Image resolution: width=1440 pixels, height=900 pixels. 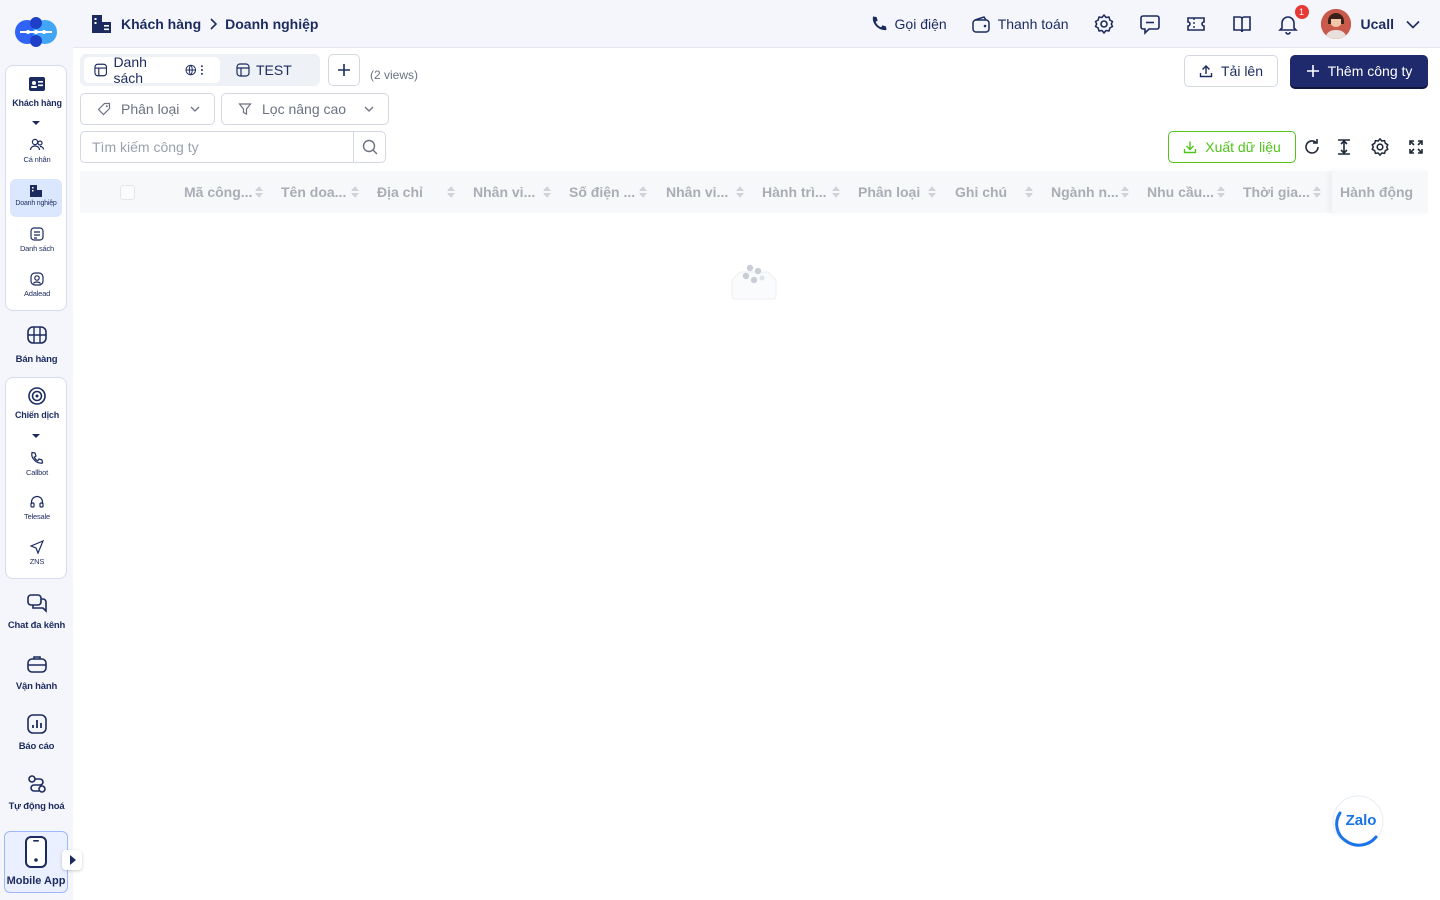 I want to click on view-tabs: Danh sách TEST, so click(x=200, y=70).